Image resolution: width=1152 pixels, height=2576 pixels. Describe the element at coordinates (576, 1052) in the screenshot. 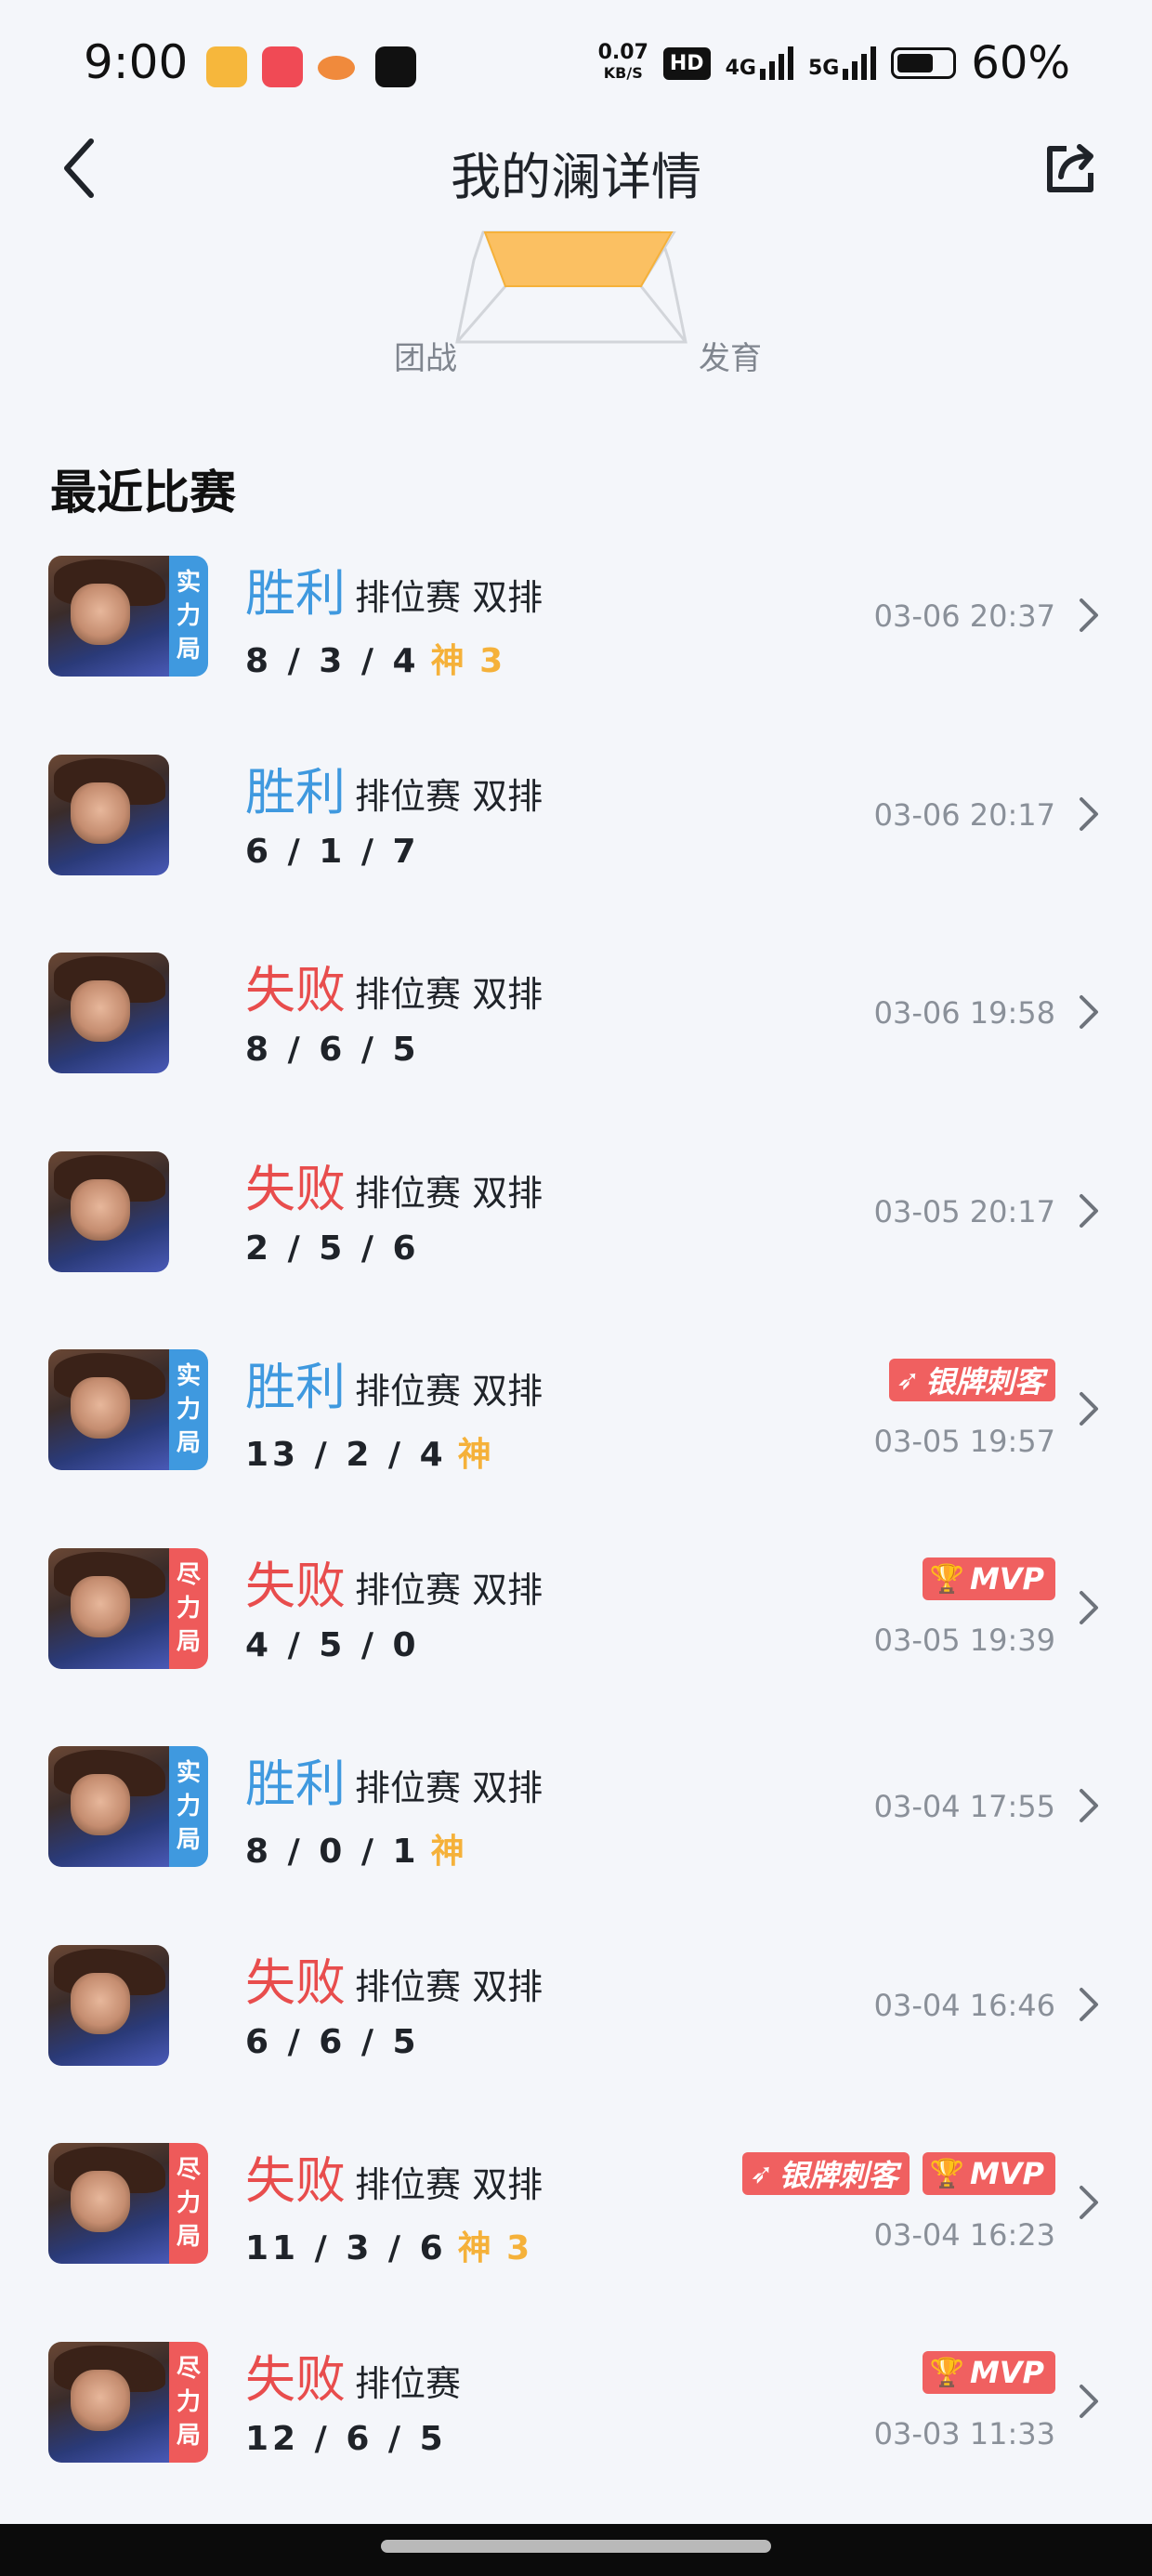

I see `match-row: 失败 排位赛 双排 8 / 6 / 5 03-06 19:58` at that location.